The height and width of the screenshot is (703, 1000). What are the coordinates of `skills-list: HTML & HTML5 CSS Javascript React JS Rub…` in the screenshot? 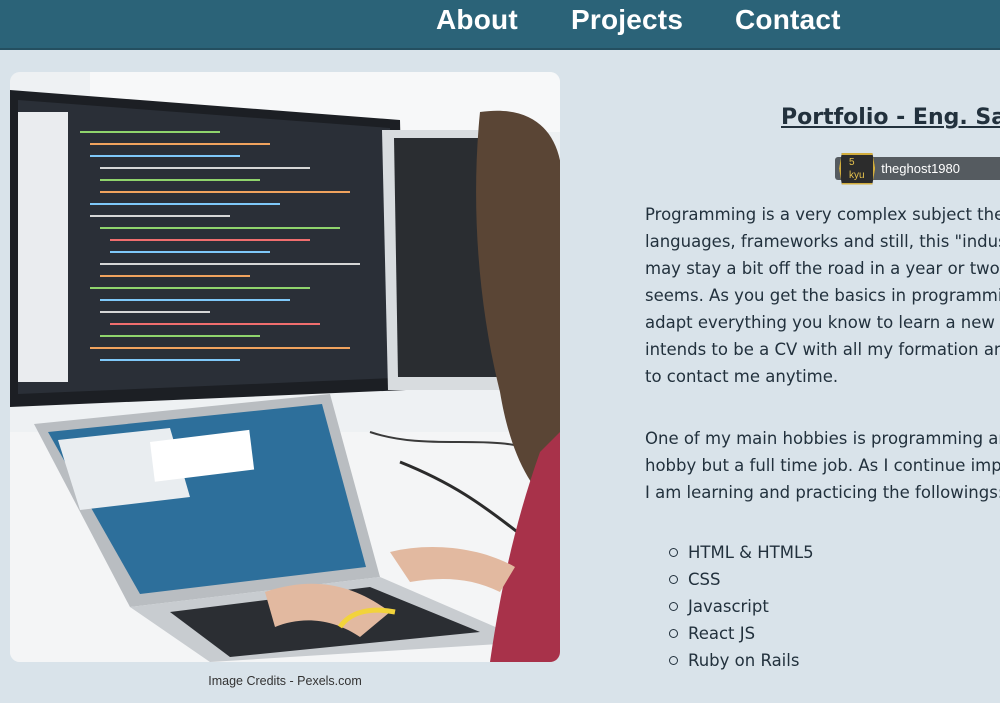 It's located at (741, 606).